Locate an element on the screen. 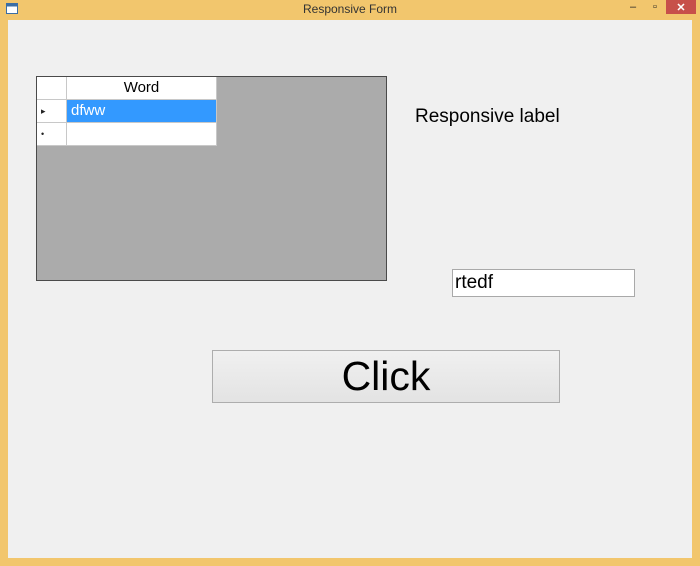 The width and height of the screenshot is (700, 566). window-title: Responsive Form is located at coordinates (350, 9).